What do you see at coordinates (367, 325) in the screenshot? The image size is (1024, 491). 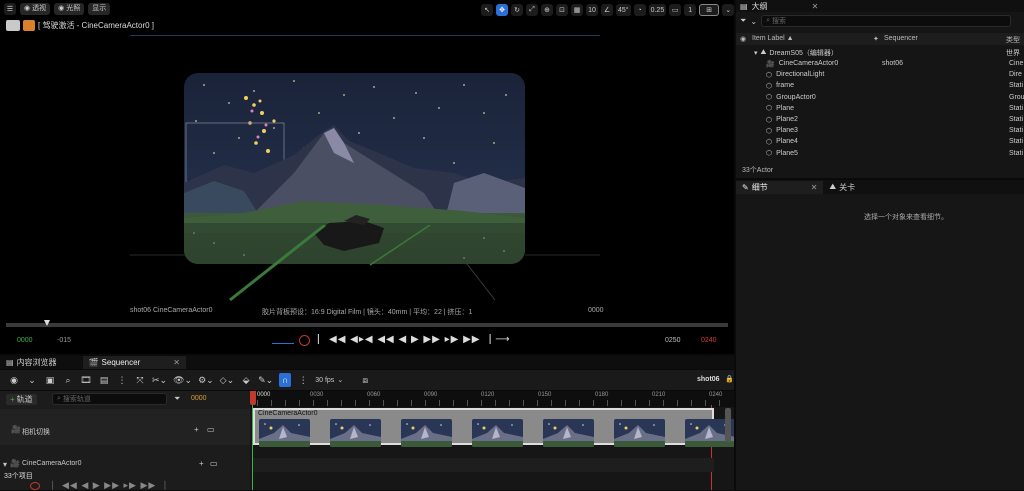 I see `viewport-timeline-bar` at bounding box center [367, 325].